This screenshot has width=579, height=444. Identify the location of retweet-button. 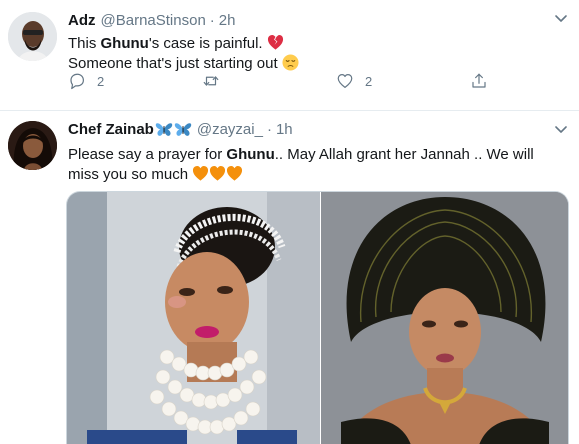
(216, 81).